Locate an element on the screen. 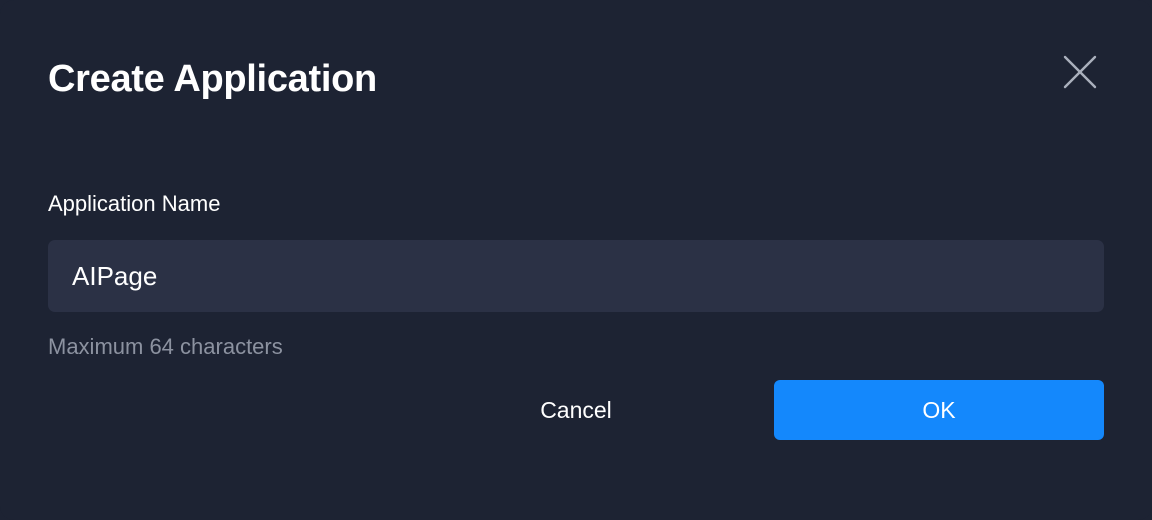  application-name-input is located at coordinates (576, 276).